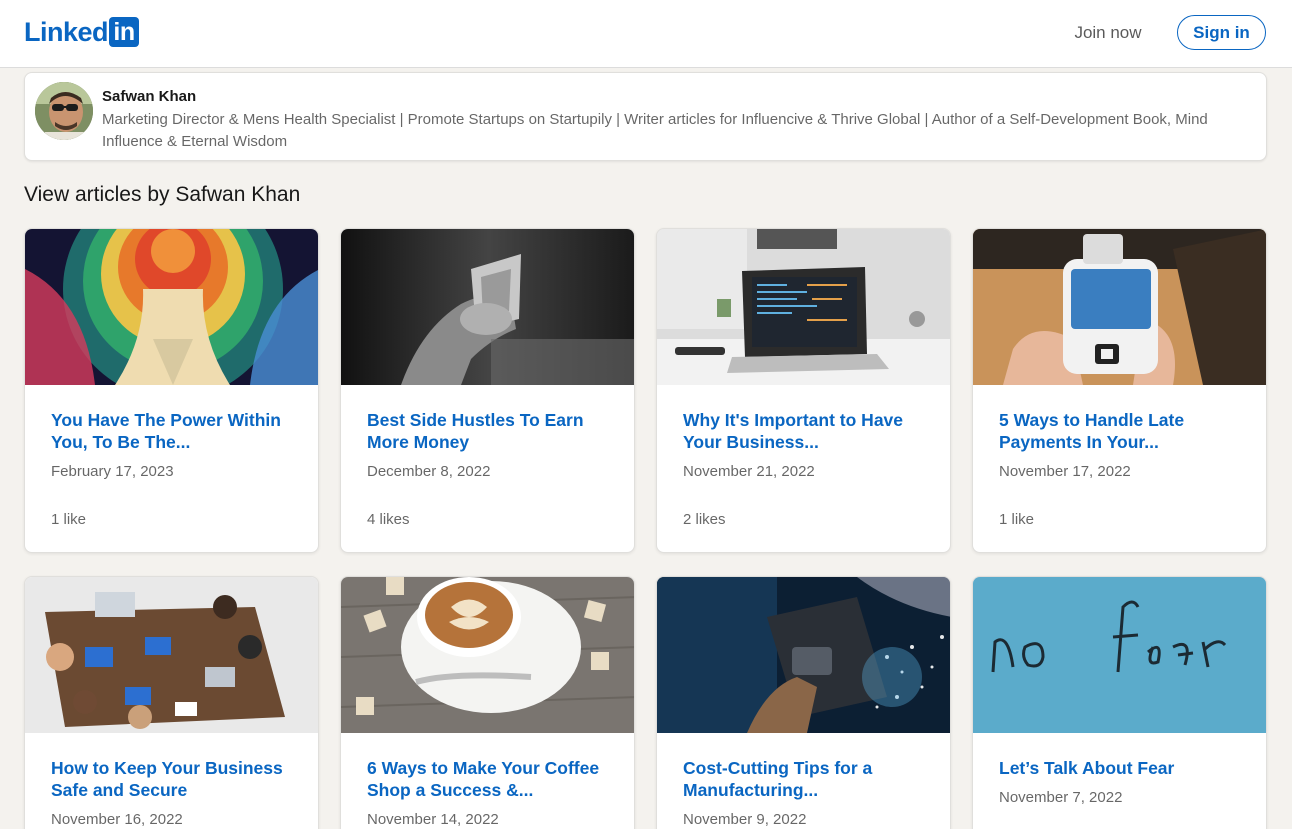  What do you see at coordinates (1061, 797) in the screenshot?
I see `article-date: November 7, 2022` at bounding box center [1061, 797].